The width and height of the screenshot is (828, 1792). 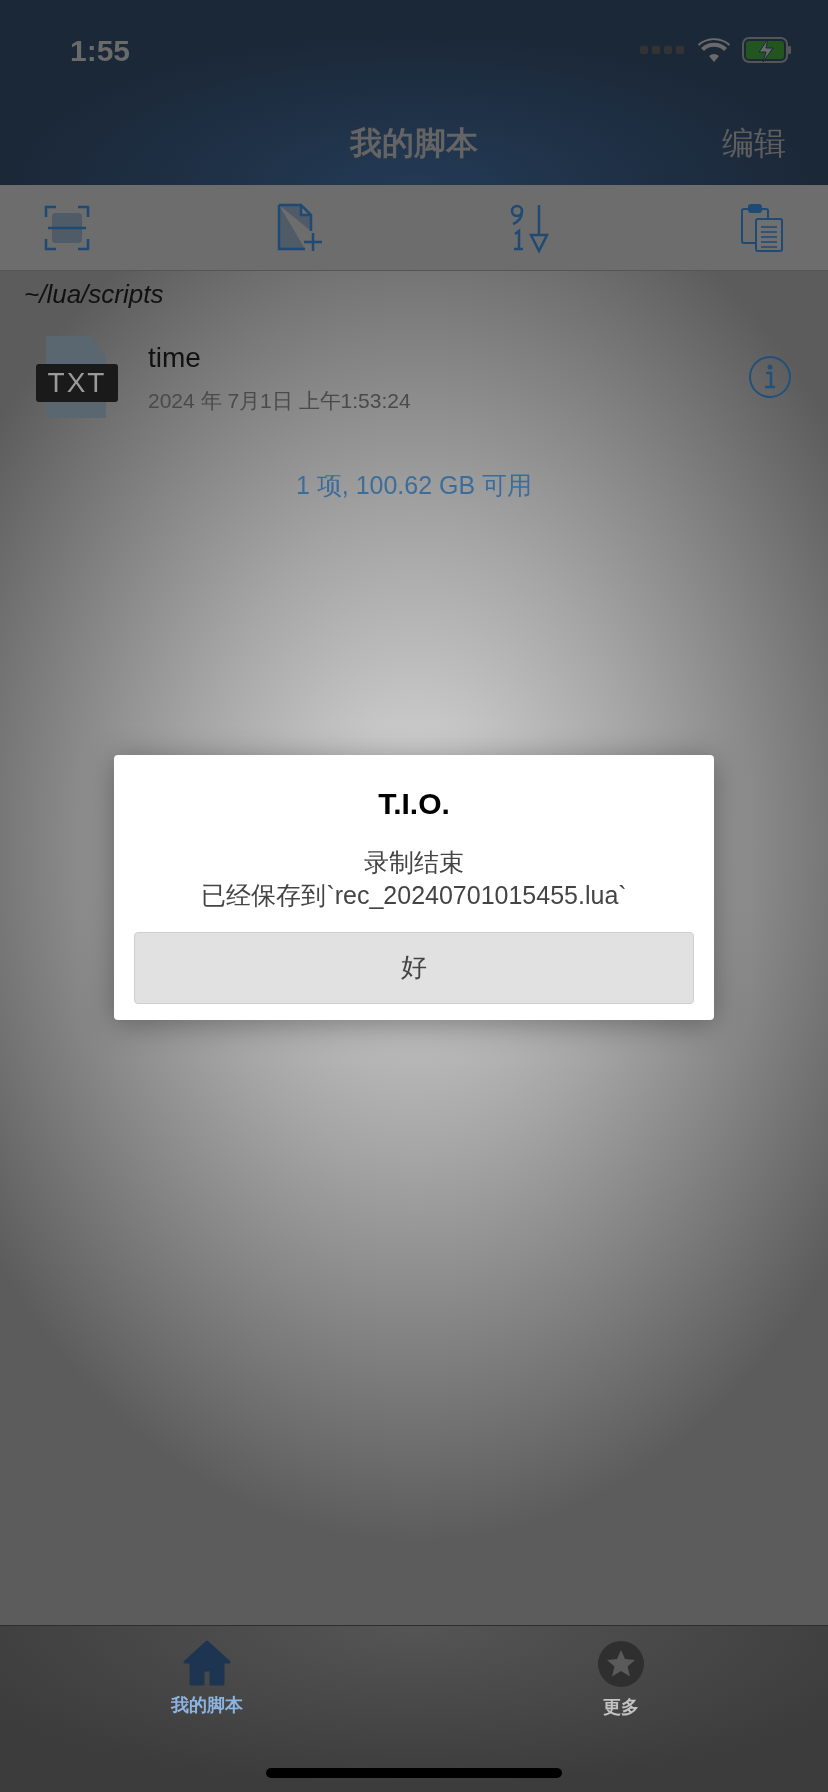 I want to click on dialog-title: T.I.O., so click(x=414, y=803).